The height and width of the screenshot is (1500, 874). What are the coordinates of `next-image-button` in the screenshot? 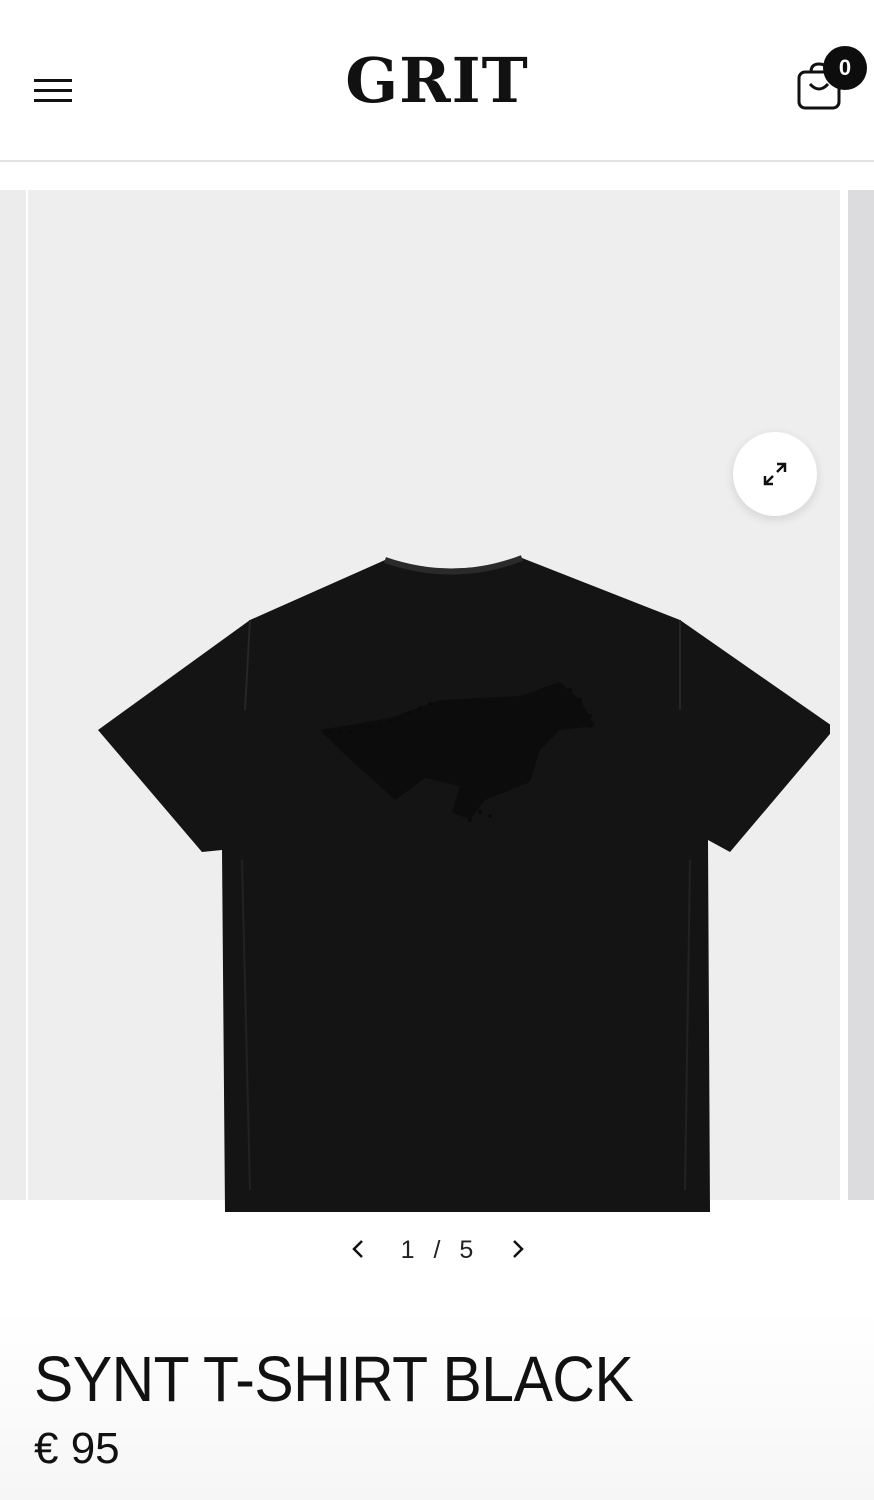 It's located at (517, 1249).